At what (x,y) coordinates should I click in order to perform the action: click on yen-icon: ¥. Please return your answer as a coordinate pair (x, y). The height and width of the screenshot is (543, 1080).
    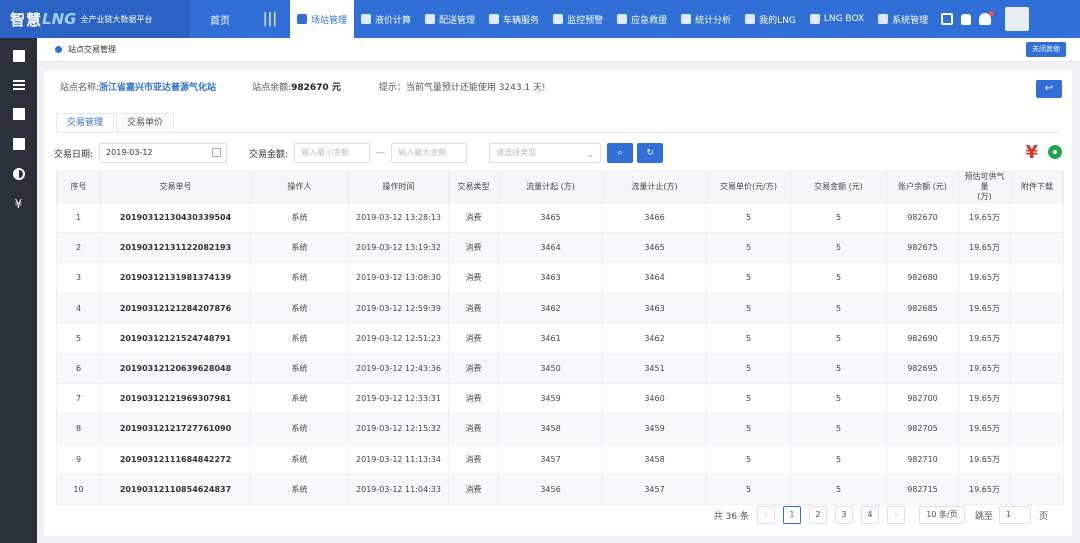
    Looking at the image, I should click on (19, 204).